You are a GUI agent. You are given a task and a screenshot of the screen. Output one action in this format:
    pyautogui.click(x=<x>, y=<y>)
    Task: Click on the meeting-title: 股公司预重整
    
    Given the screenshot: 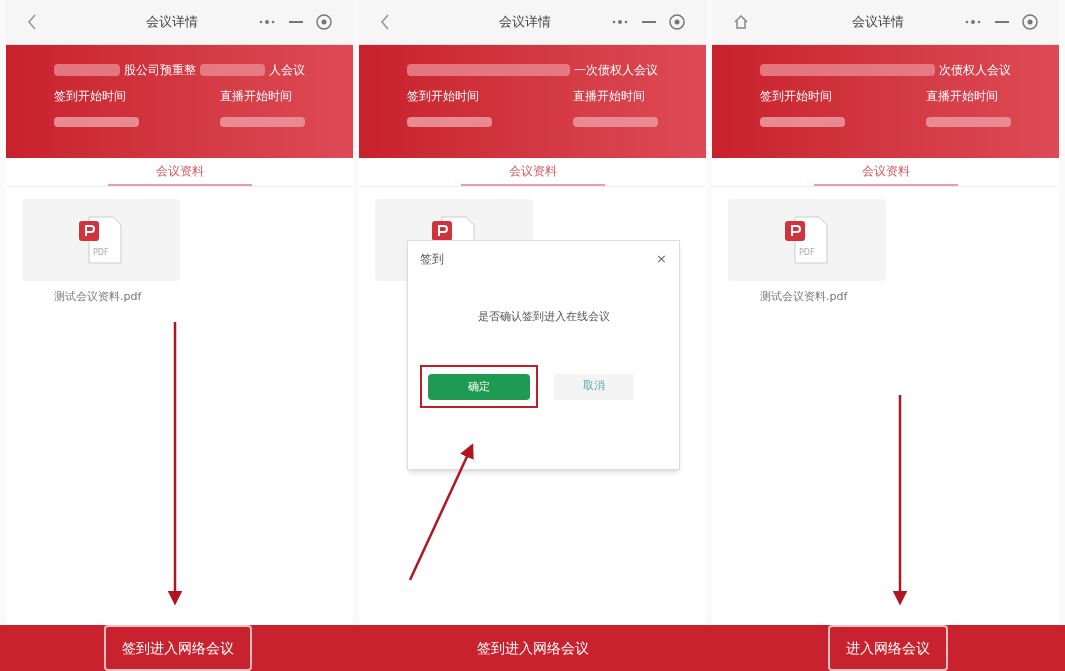 What is the action you would take?
    pyautogui.click(x=159, y=70)
    